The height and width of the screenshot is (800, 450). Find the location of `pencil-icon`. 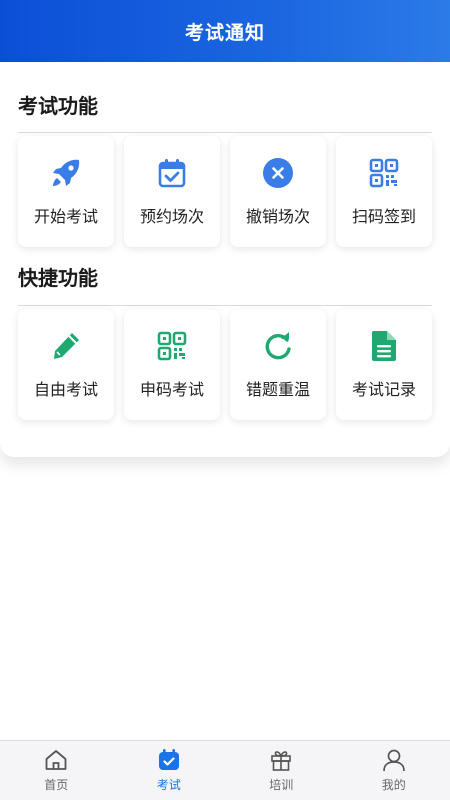

pencil-icon is located at coordinates (66, 346).